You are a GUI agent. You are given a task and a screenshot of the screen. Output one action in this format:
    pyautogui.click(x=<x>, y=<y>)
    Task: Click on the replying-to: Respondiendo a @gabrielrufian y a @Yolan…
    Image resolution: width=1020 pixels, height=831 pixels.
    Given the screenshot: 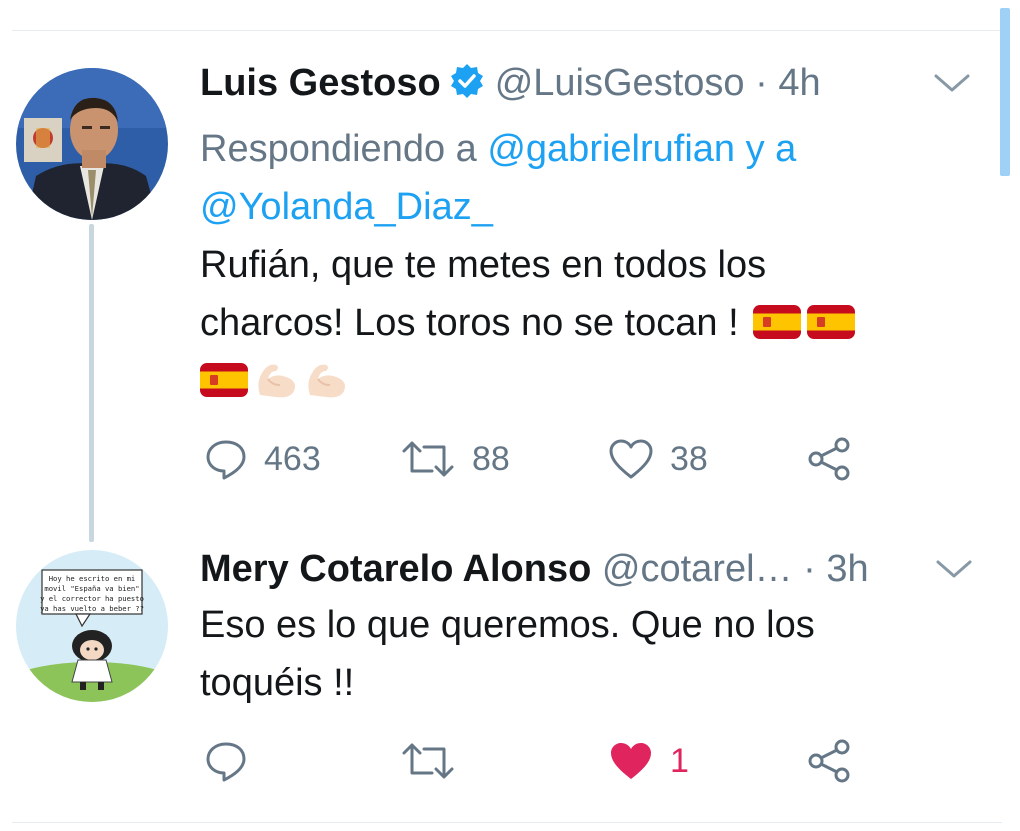 What is the action you would take?
    pyautogui.click(x=560, y=178)
    